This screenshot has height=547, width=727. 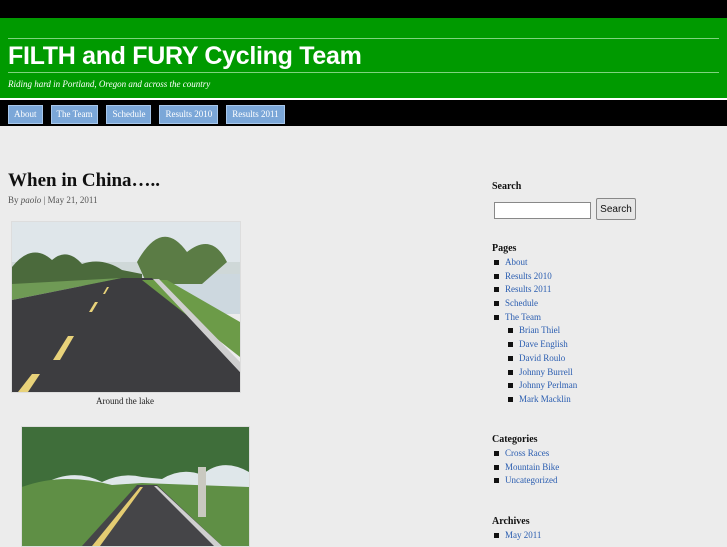 I want to click on page-link-about: About, so click(x=535, y=263).